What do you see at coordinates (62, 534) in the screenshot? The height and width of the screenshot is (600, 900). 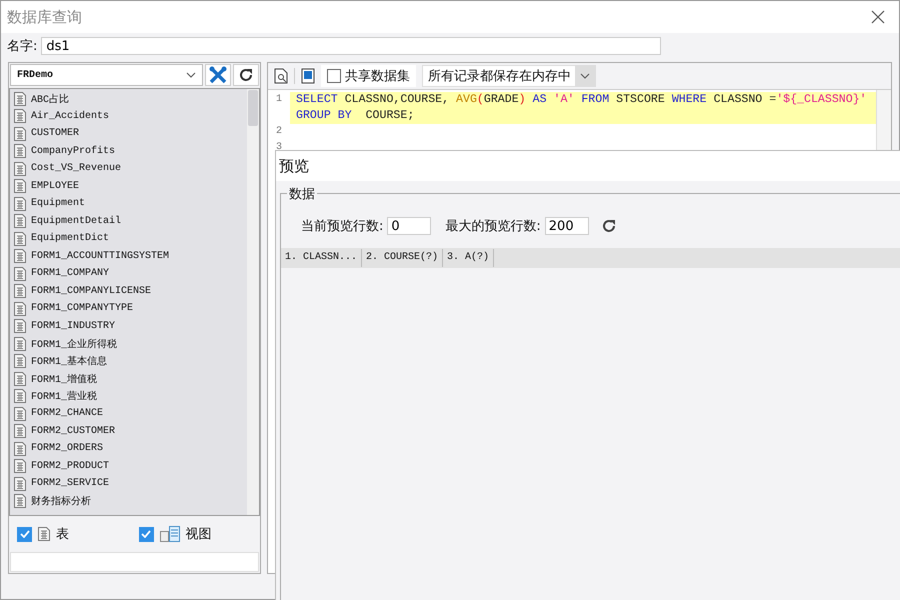 I see `filter-label: 表` at bounding box center [62, 534].